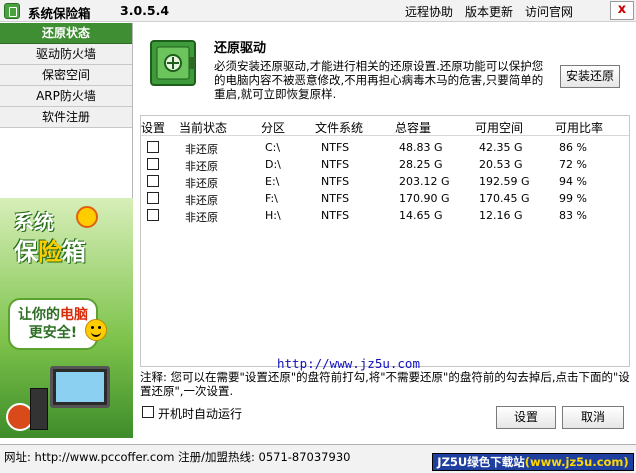 The width and height of the screenshot is (636, 473). I want to click on promo-badge-icon, so click(87, 217).